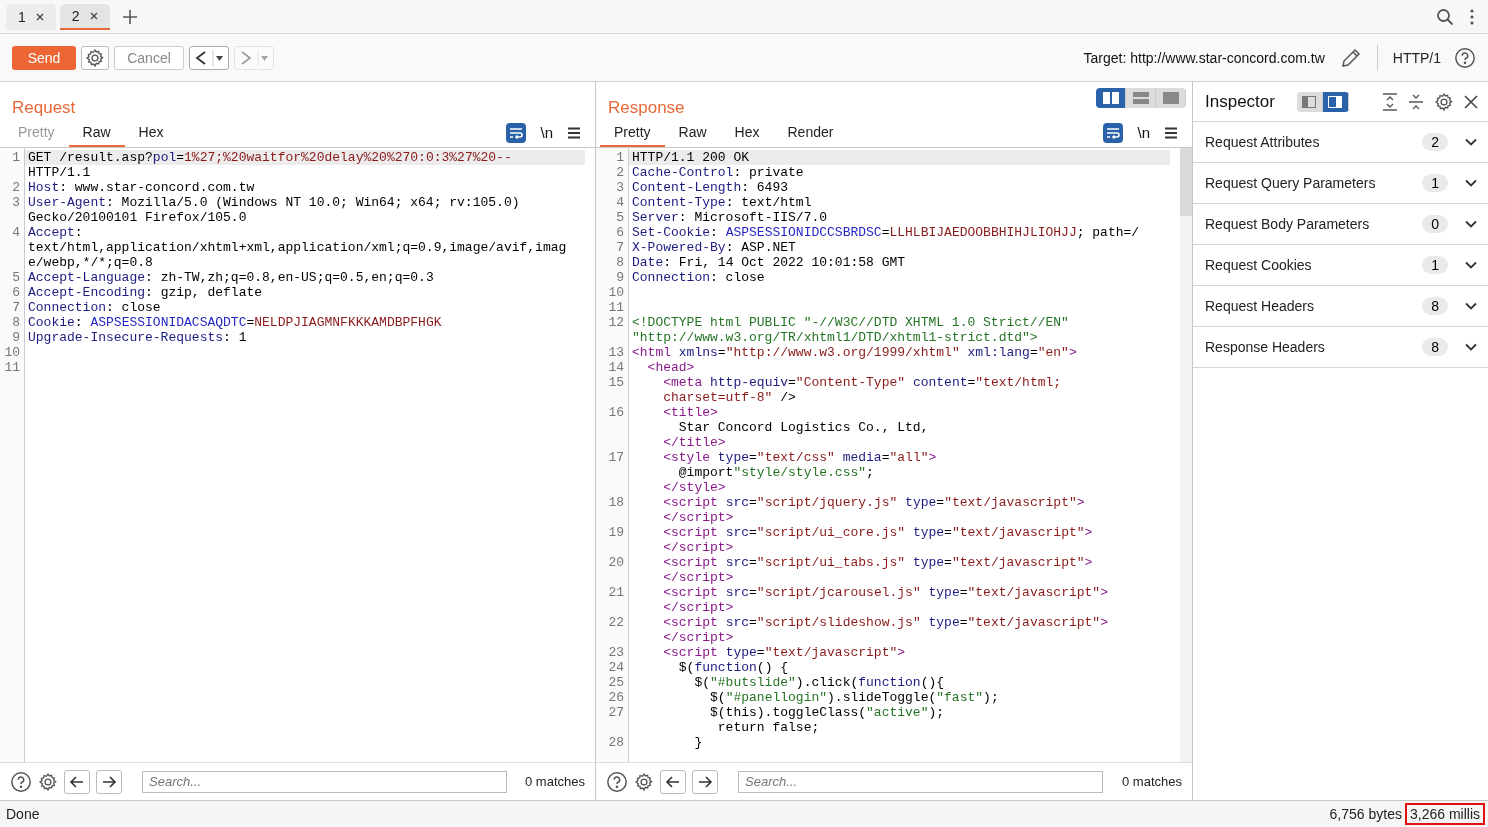 The width and height of the screenshot is (1488, 827). Describe the element at coordinates (616, 502) in the screenshot. I see `line-number: 18` at that location.